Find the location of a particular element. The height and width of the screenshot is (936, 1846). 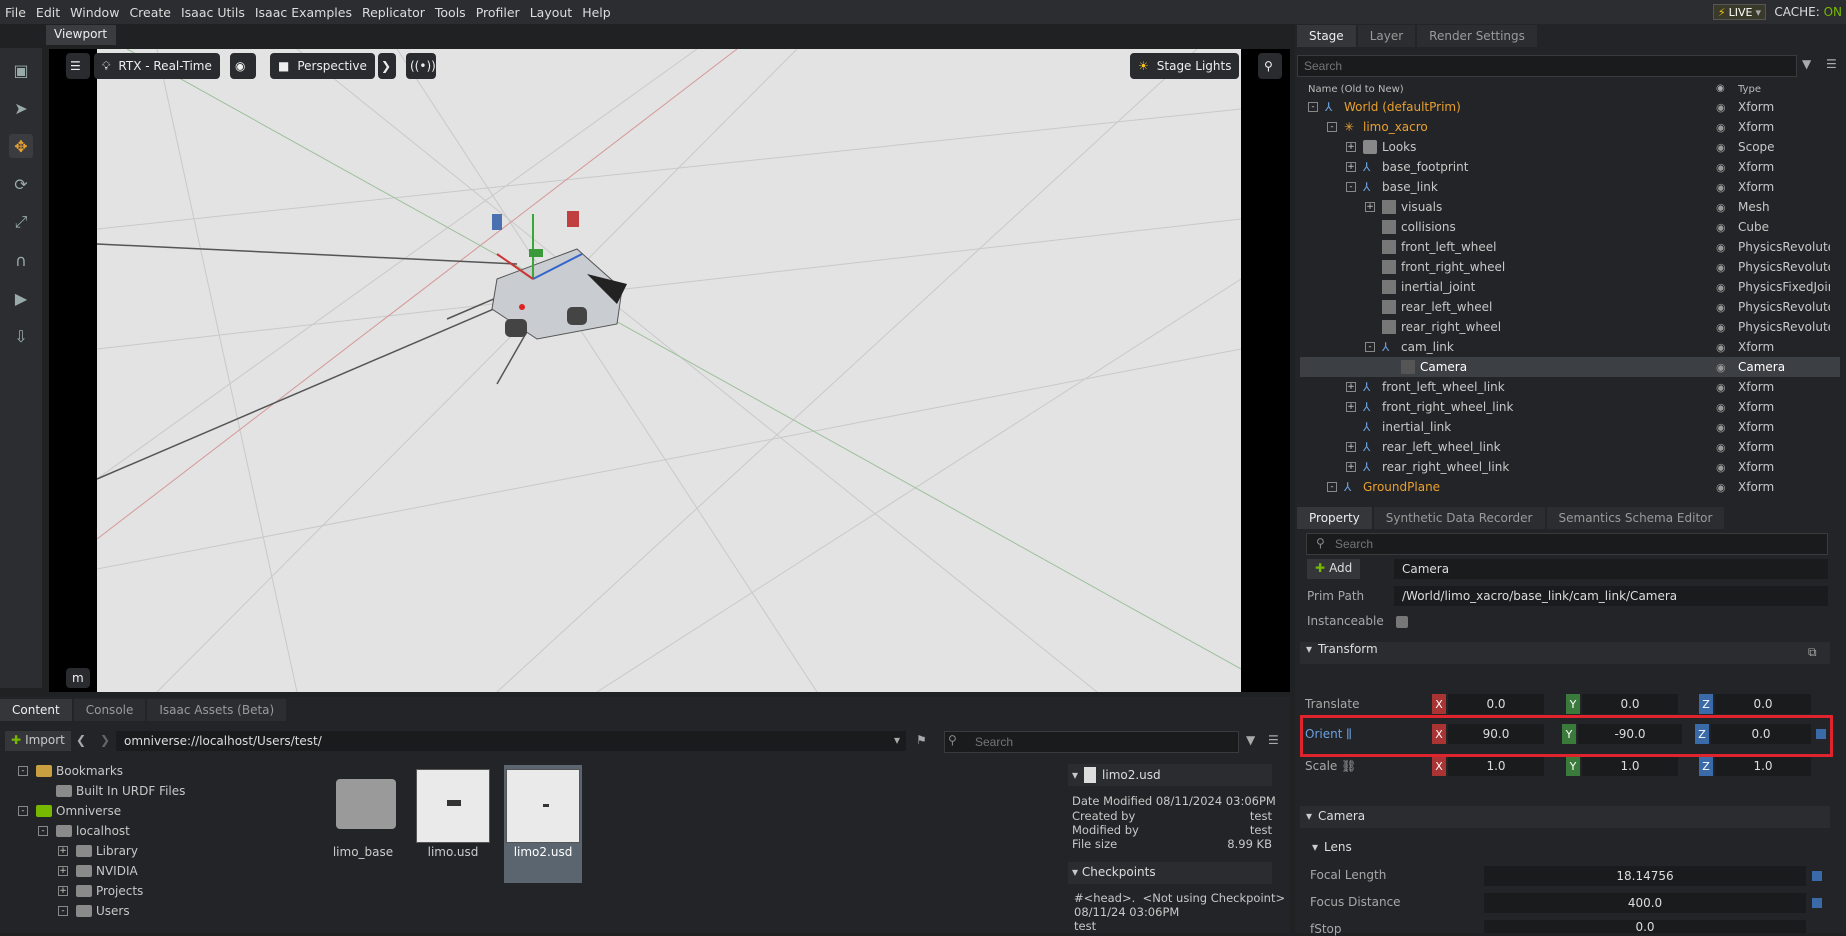

content-path-field: omniverse://localhost/Users/test/ is located at coordinates (511, 741).